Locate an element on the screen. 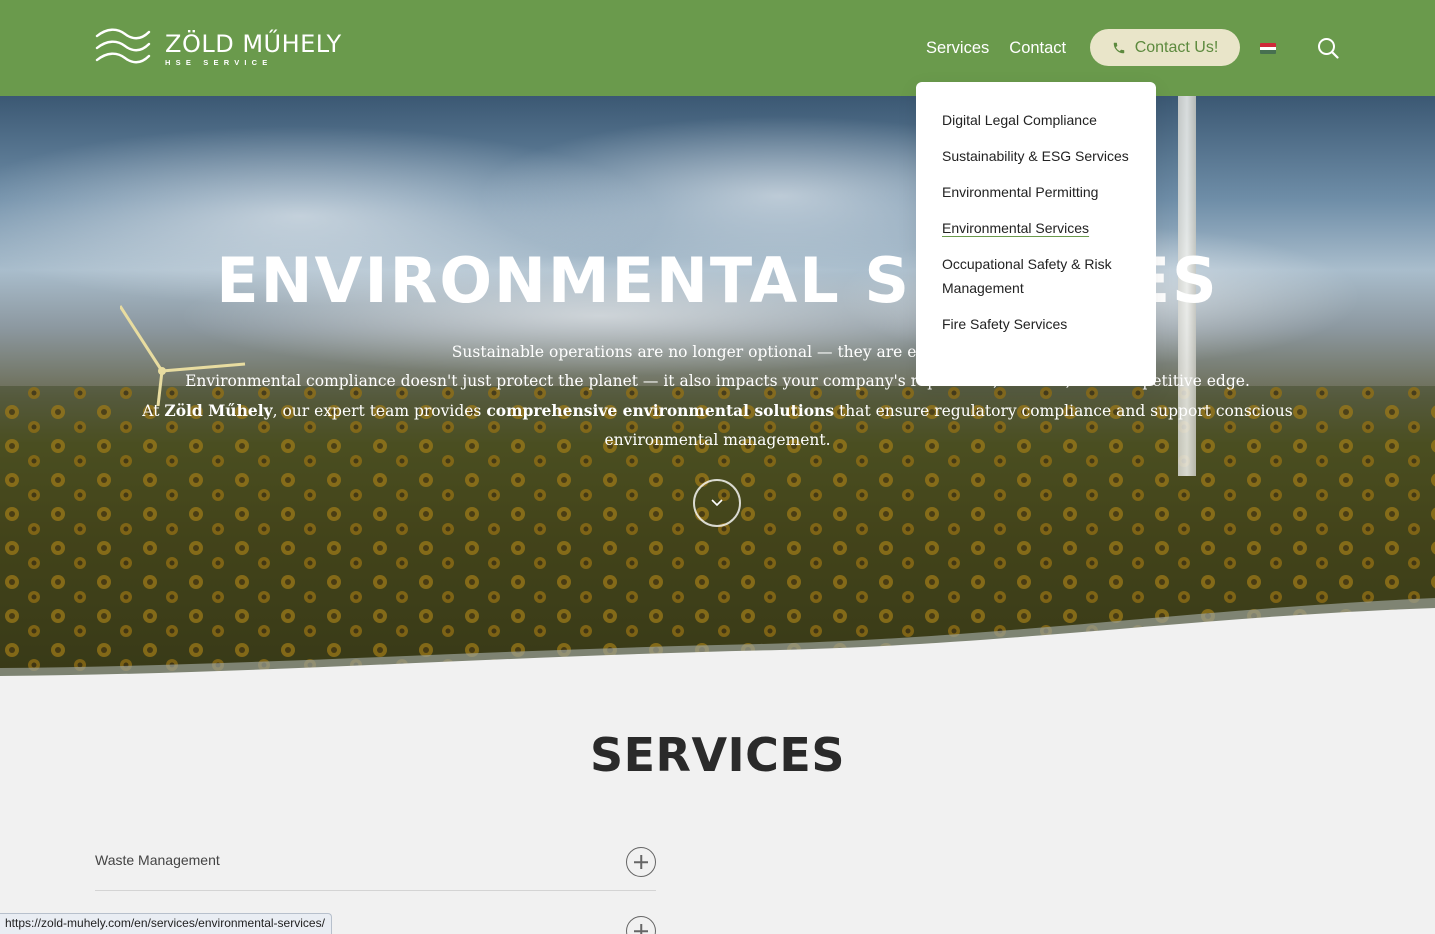 This screenshot has height=934, width=1435. services-heading: SERVICES is located at coordinates (717, 755).